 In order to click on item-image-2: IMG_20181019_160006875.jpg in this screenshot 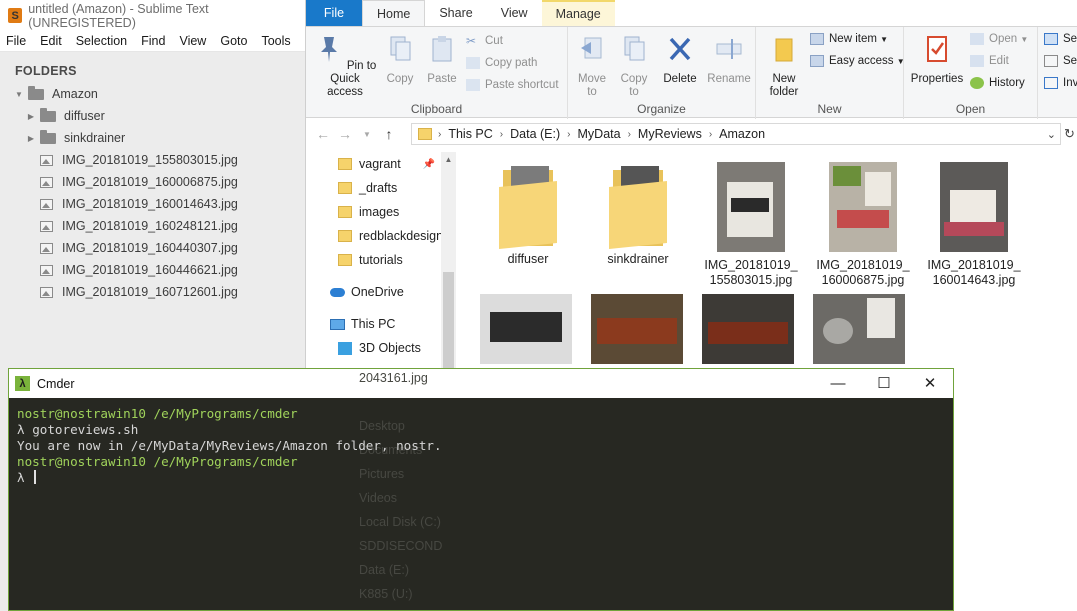, I will do `click(863, 225)`.